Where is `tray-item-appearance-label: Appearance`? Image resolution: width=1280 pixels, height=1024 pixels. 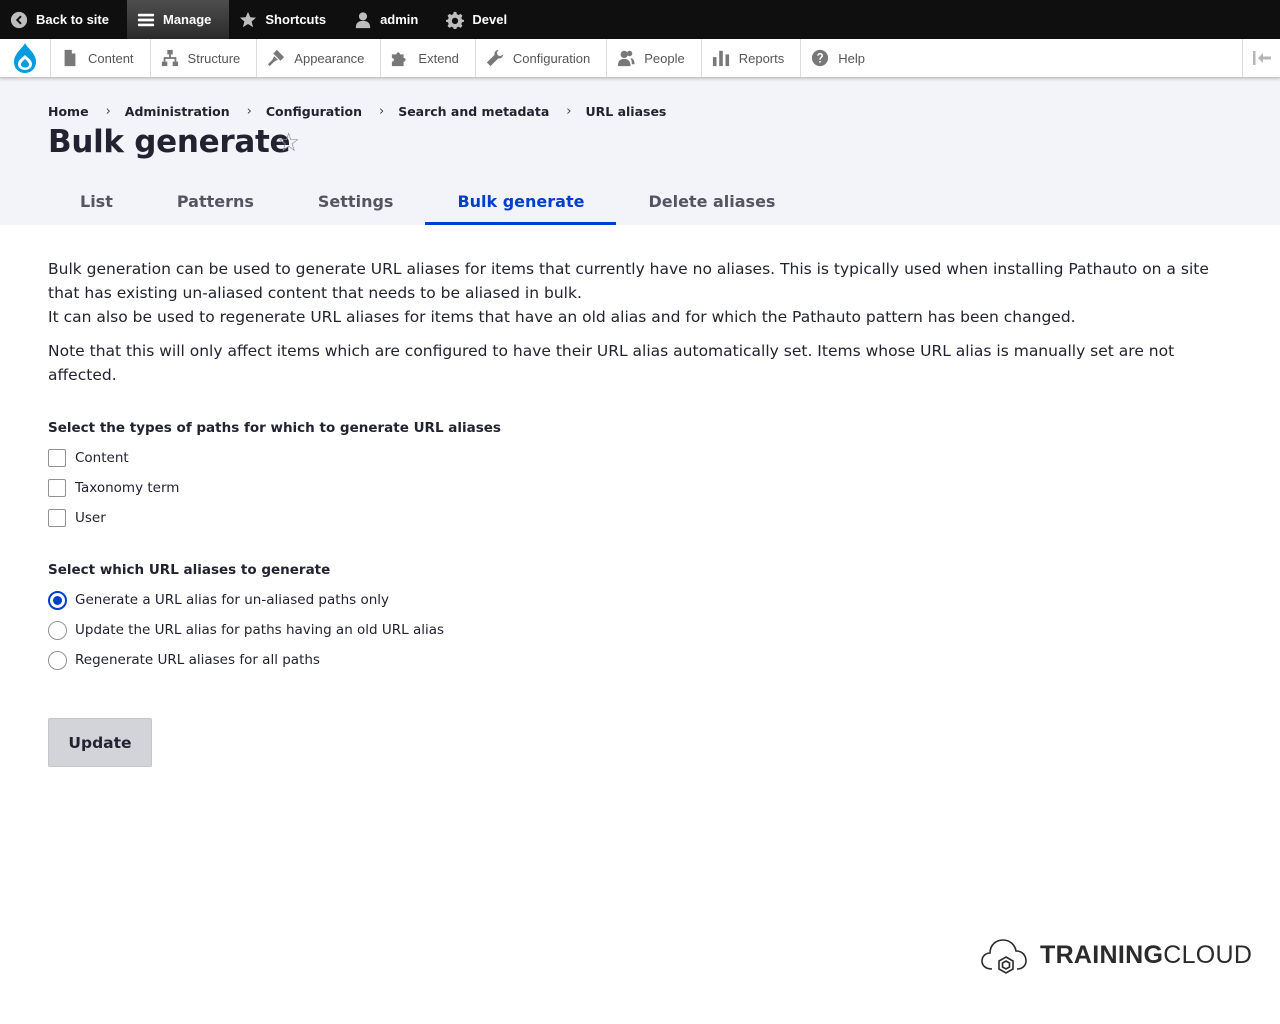
tray-item-appearance-label: Appearance is located at coordinates (329, 58).